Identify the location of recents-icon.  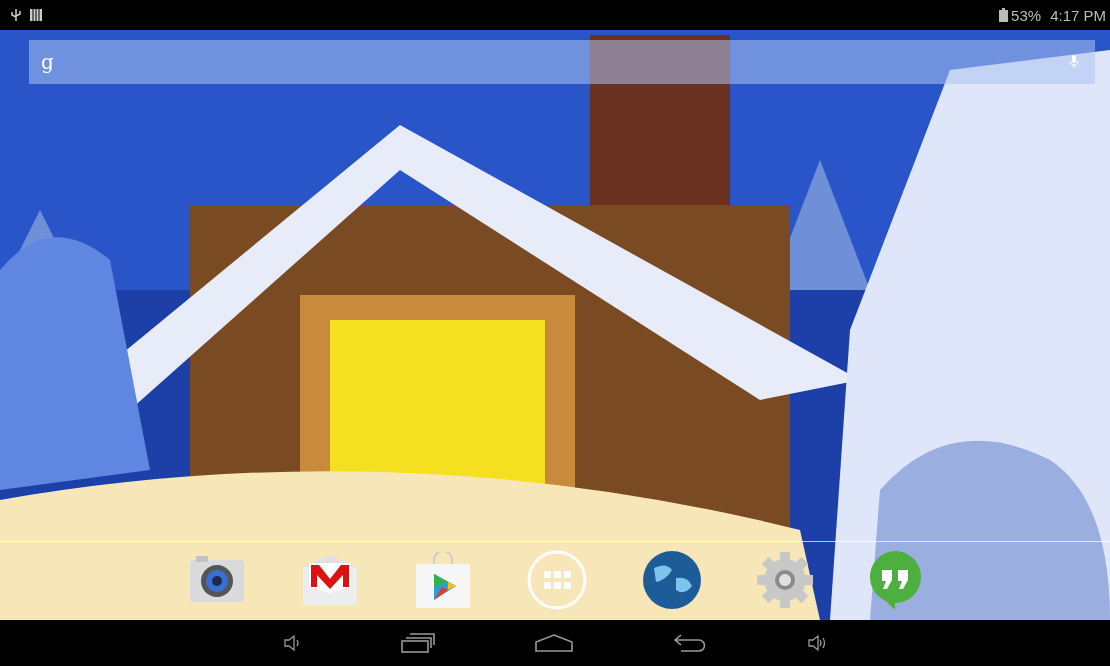
(418, 643).